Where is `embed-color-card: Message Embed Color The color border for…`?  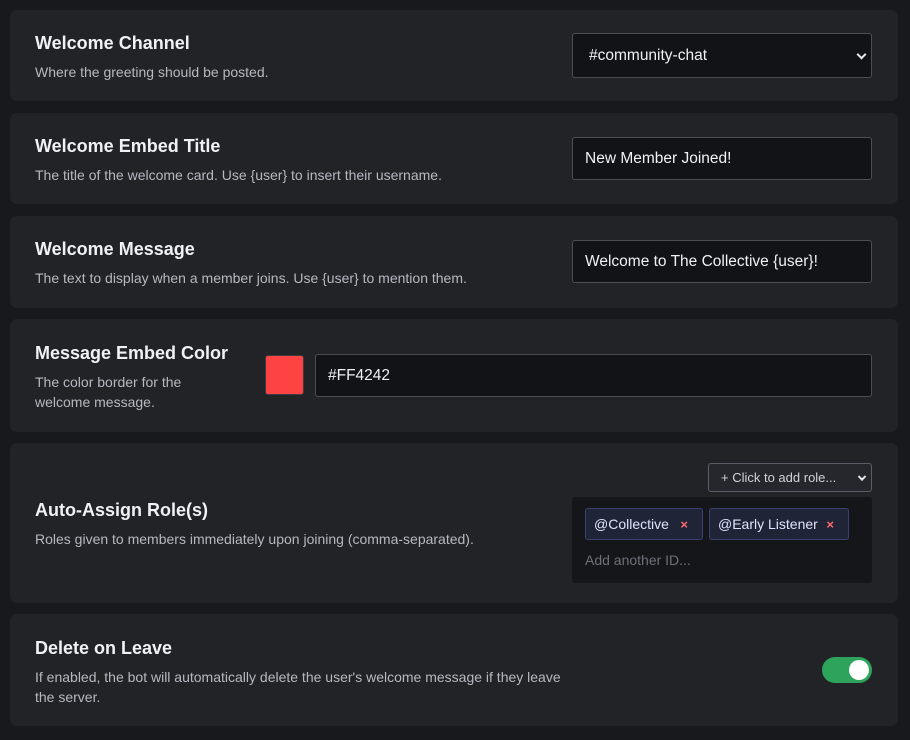 embed-color-card: Message Embed Color The color border for… is located at coordinates (454, 375).